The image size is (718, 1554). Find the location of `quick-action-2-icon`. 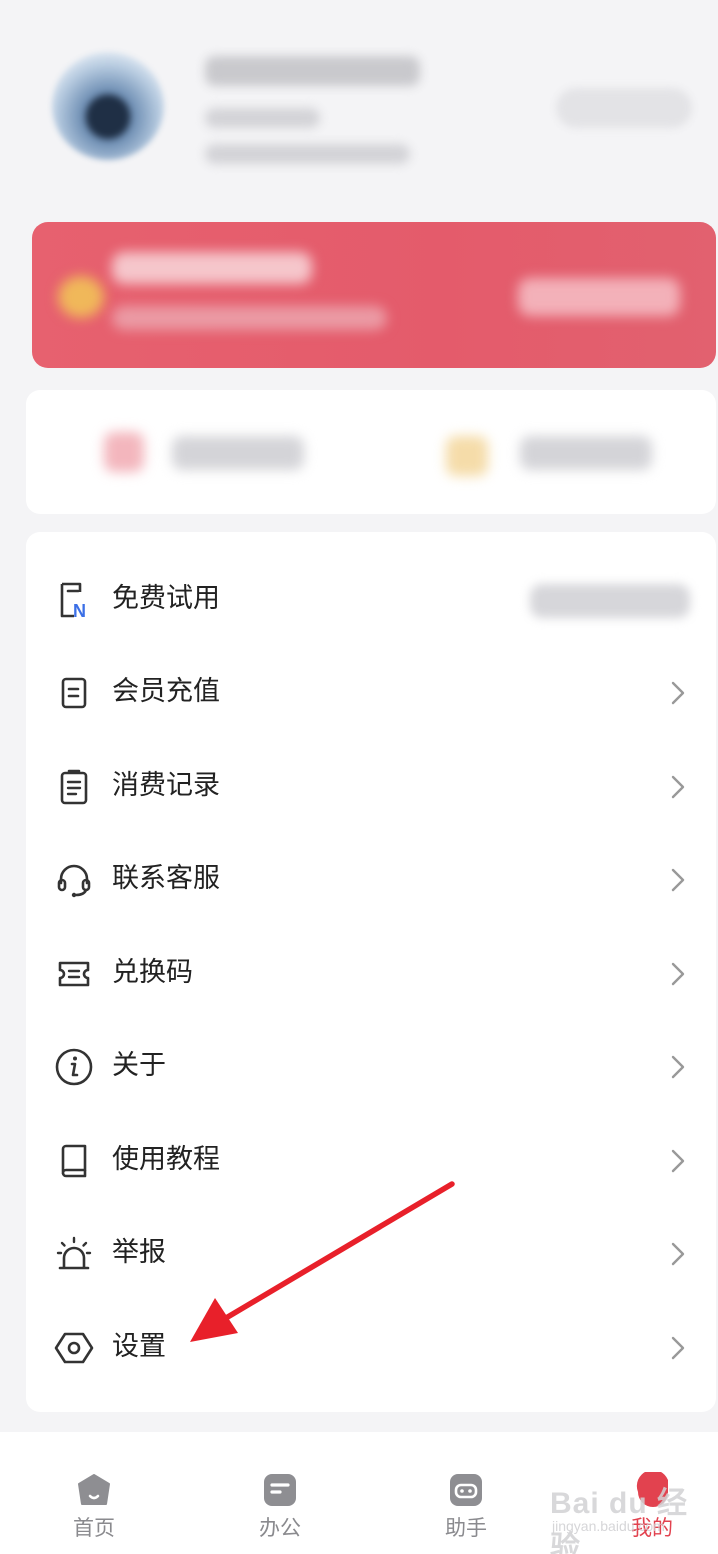

quick-action-2-icon is located at coordinates (467, 456).